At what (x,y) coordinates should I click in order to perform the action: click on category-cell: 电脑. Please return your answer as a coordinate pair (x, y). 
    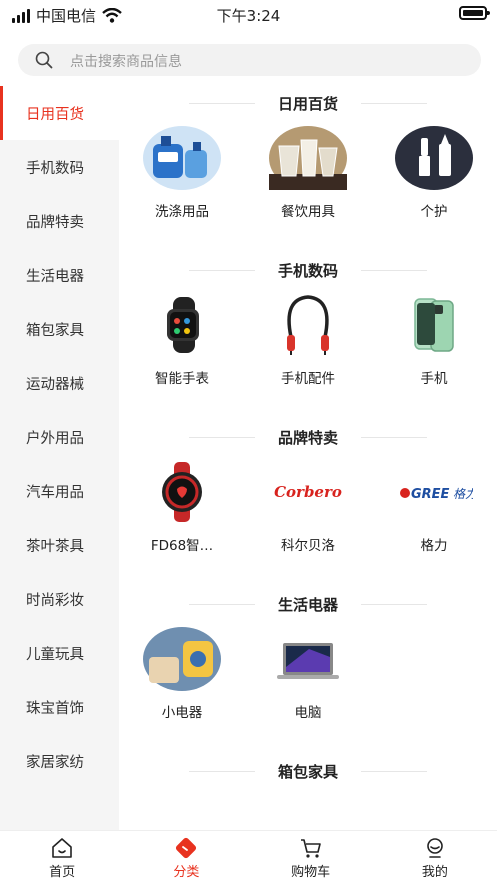
    Looking at the image, I should click on (308, 687).